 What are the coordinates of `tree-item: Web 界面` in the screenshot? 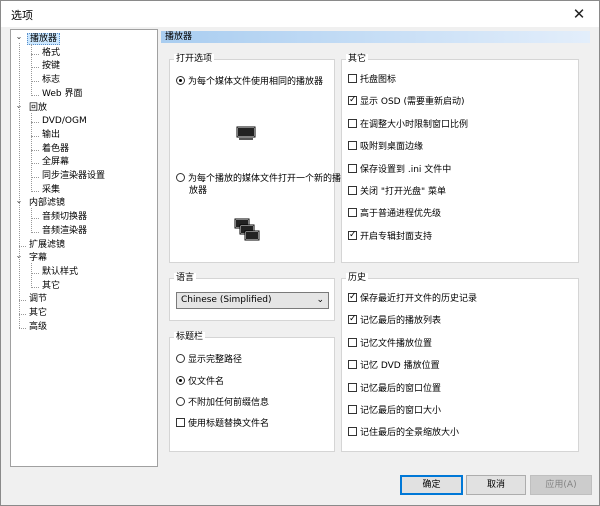 It's located at (62, 94).